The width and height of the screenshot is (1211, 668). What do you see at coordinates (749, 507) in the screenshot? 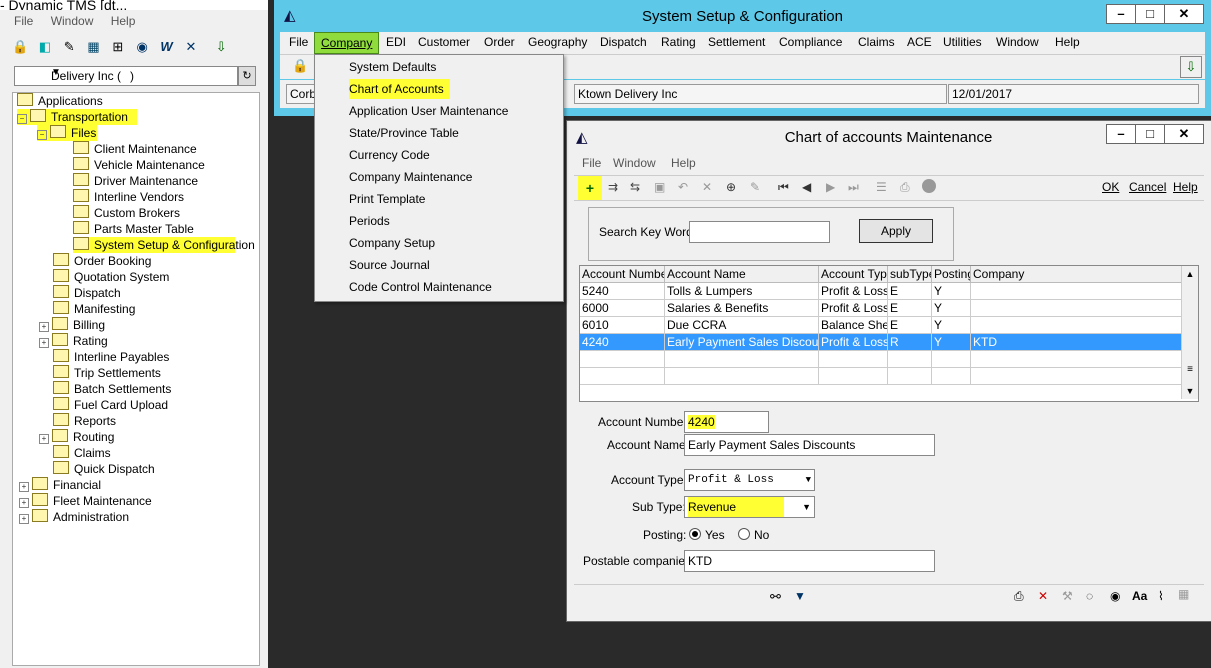
I see `sub-type-select: Revenue ▼` at bounding box center [749, 507].